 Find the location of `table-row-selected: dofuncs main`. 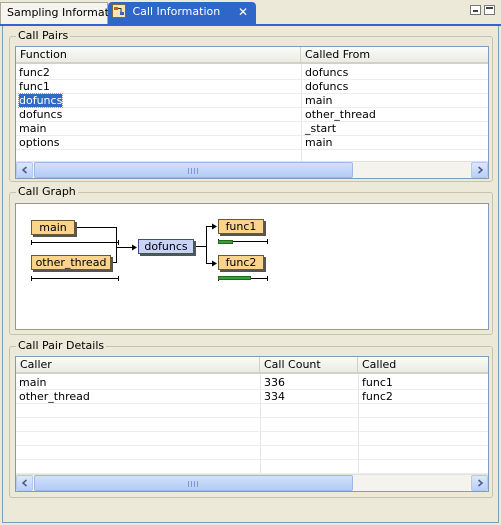

table-row-selected: dofuncs main is located at coordinates (252, 100).